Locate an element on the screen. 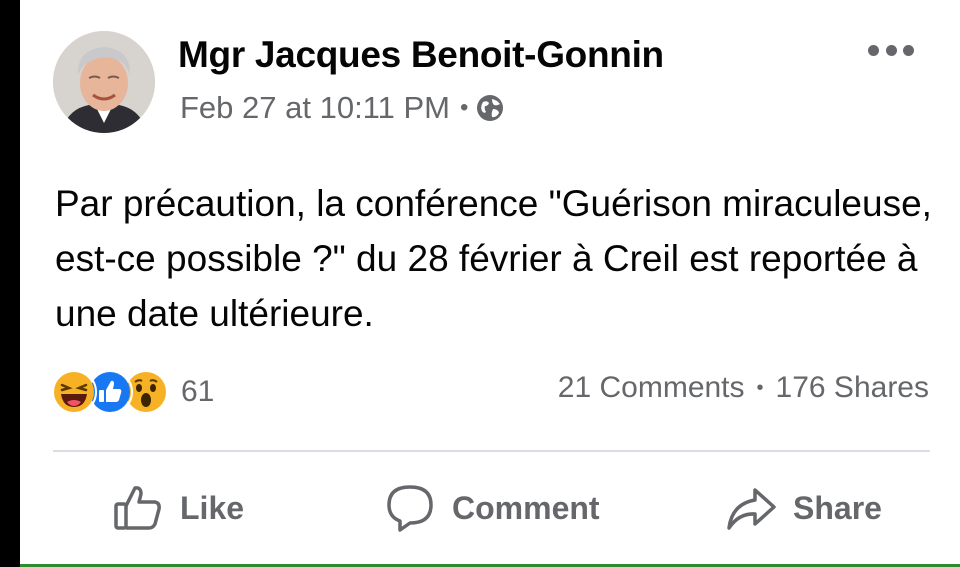  reactions-summary: 61 is located at coordinates (132, 392).